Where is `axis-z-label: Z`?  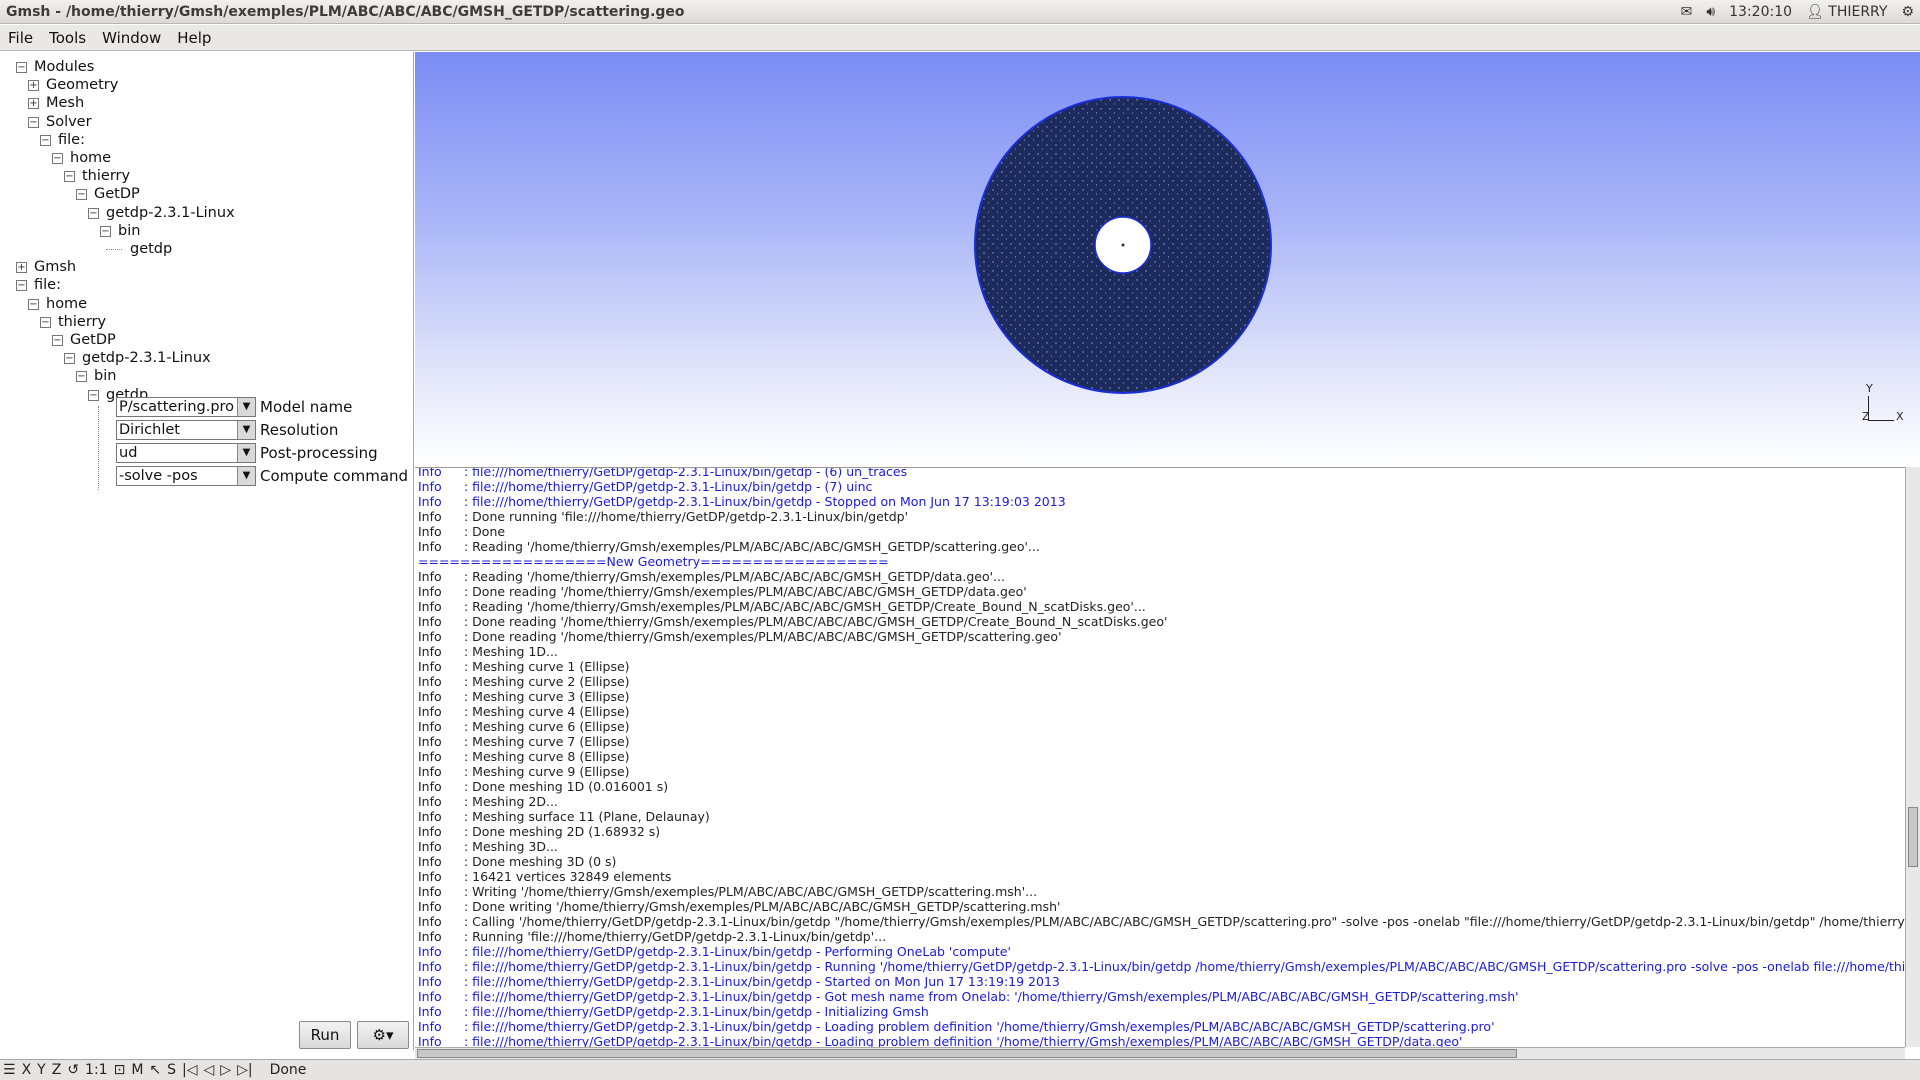
axis-z-label: Z is located at coordinates (1866, 416).